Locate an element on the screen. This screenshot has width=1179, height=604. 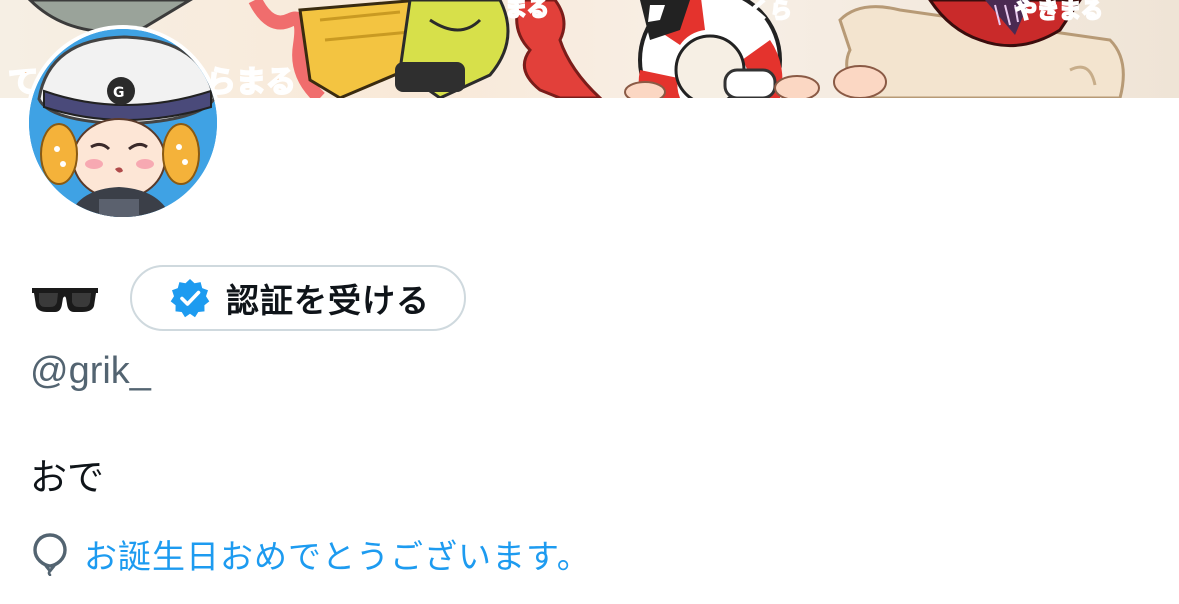
banner-text-kura: くら is located at coordinates (770, 12).